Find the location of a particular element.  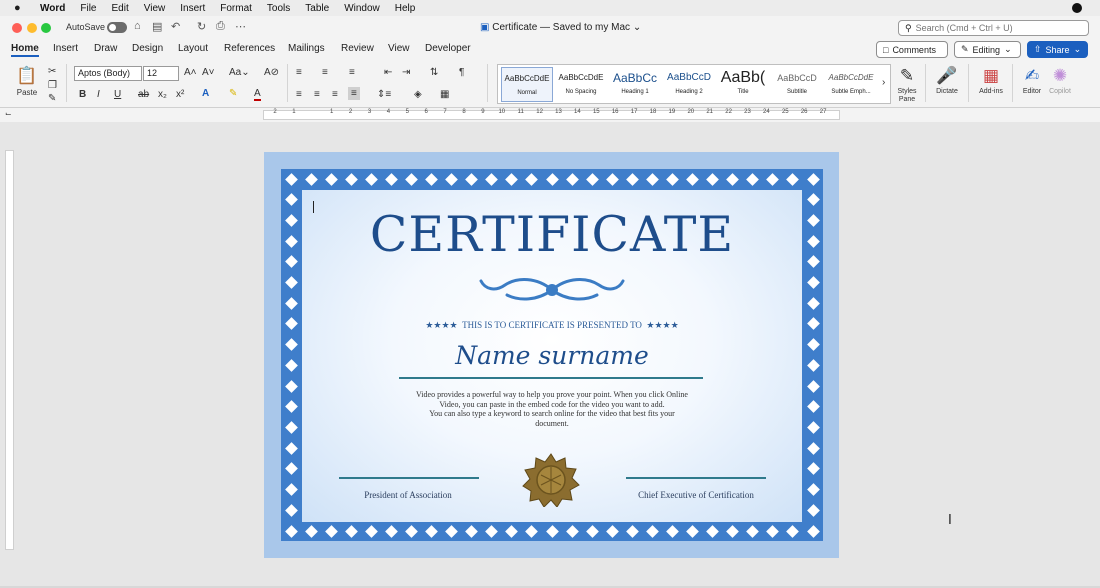

tab-references: References is located at coordinates (249, 48).